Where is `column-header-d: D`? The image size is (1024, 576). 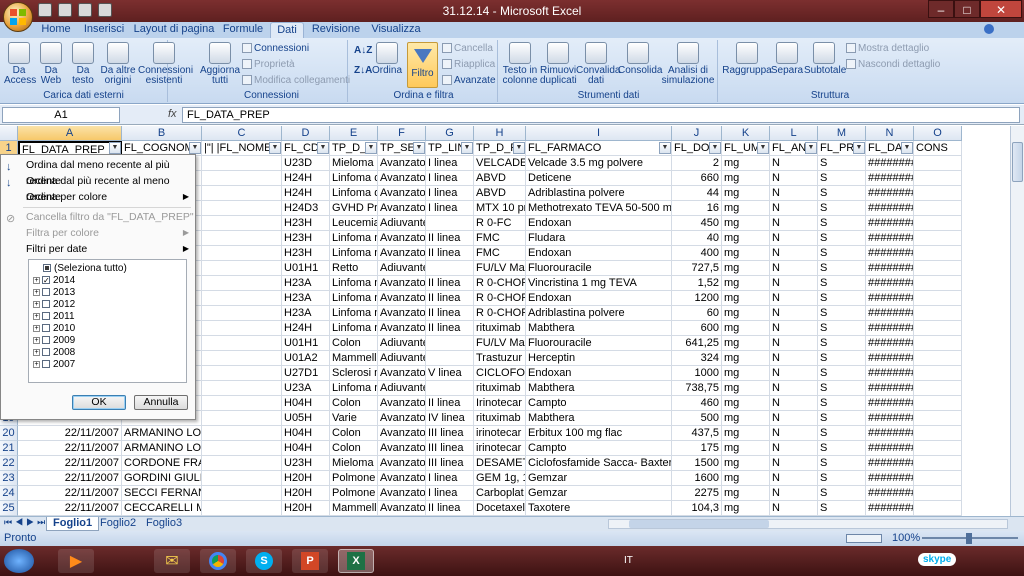 column-header-d: D is located at coordinates (306, 133).